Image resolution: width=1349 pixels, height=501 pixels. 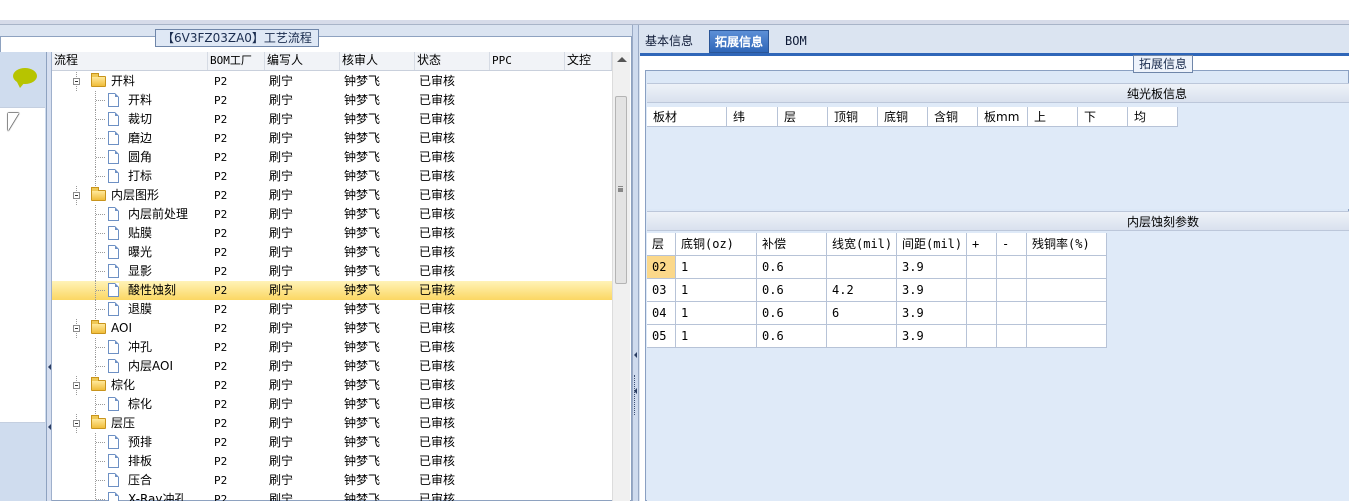 What do you see at coordinates (661, 313) in the screenshot?
I see `etch-cell-layer: 04` at bounding box center [661, 313].